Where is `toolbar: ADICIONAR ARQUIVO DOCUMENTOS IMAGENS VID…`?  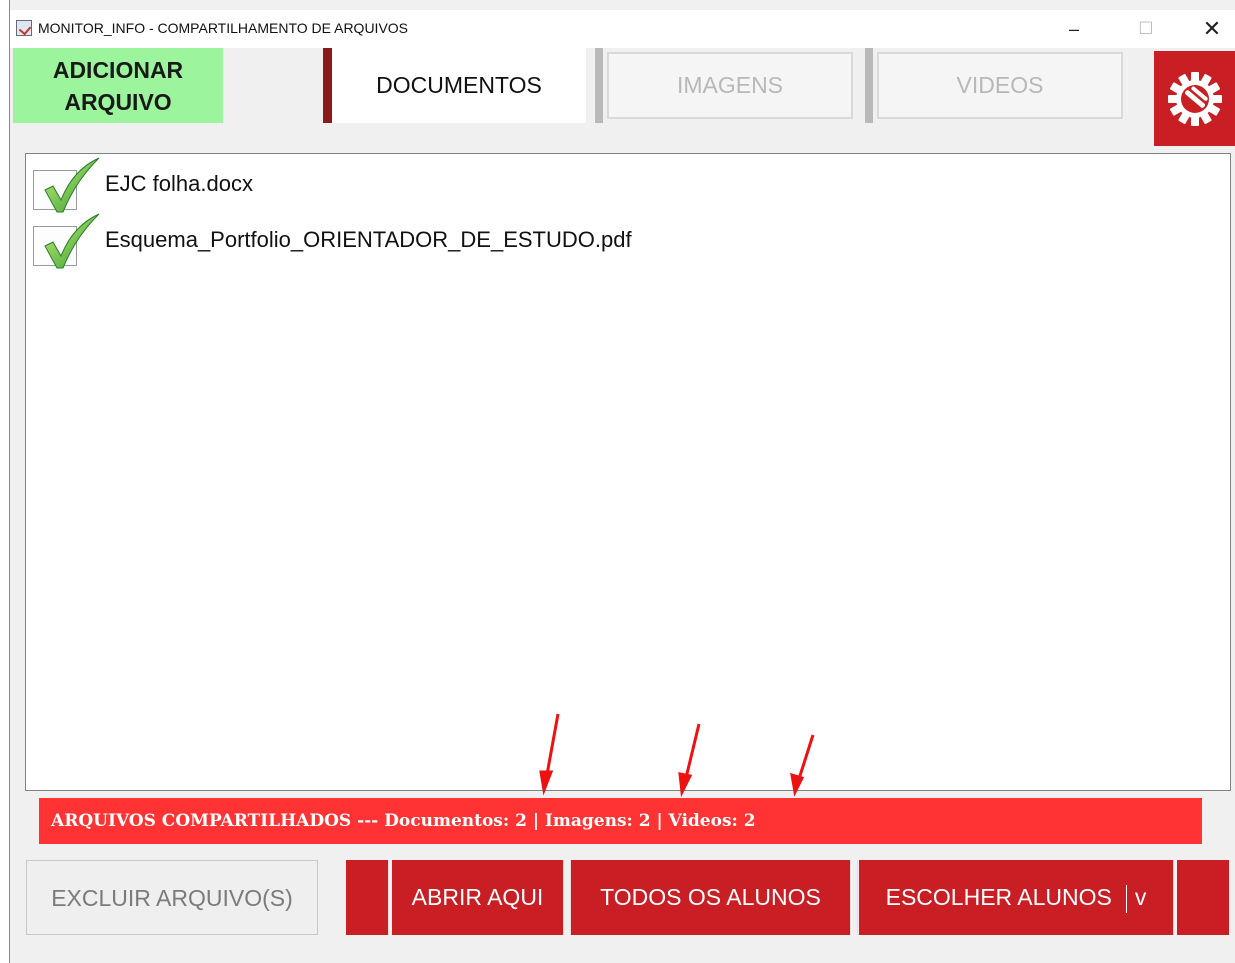
toolbar: ADICIONAR ARQUIVO DOCUMENTOS IMAGENS VID… is located at coordinates (622, 98).